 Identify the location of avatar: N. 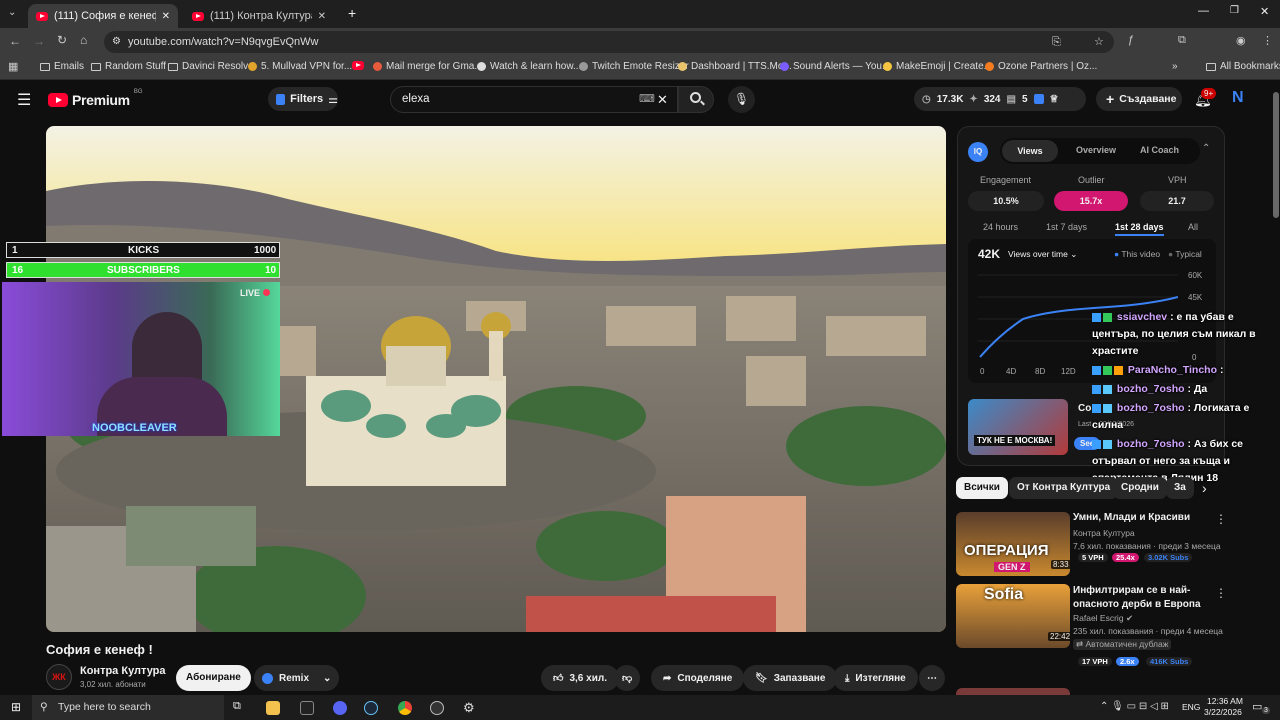
(1238, 98).